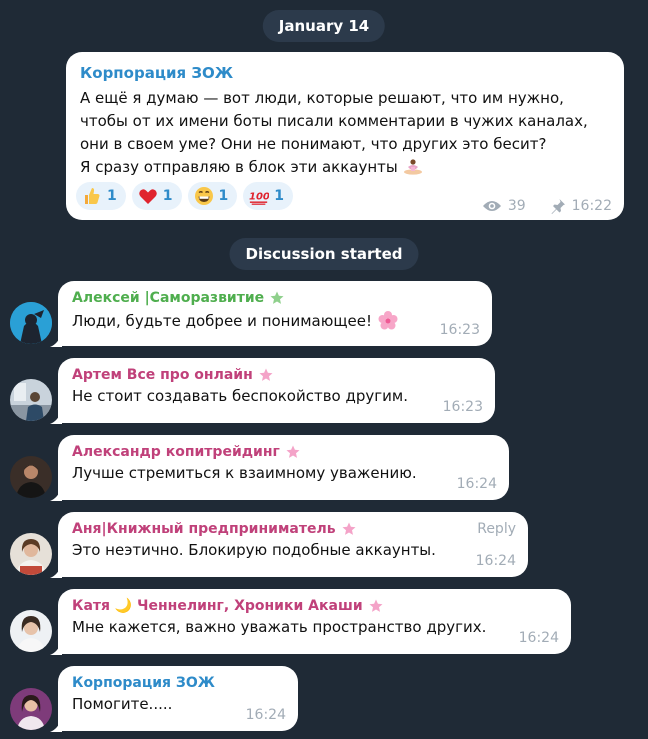 The height and width of the screenshot is (739, 648). What do you see at coordinates (92, 196) in the screenshot?
I see `thumbs-up-icon` at bounding box center [92, 196].